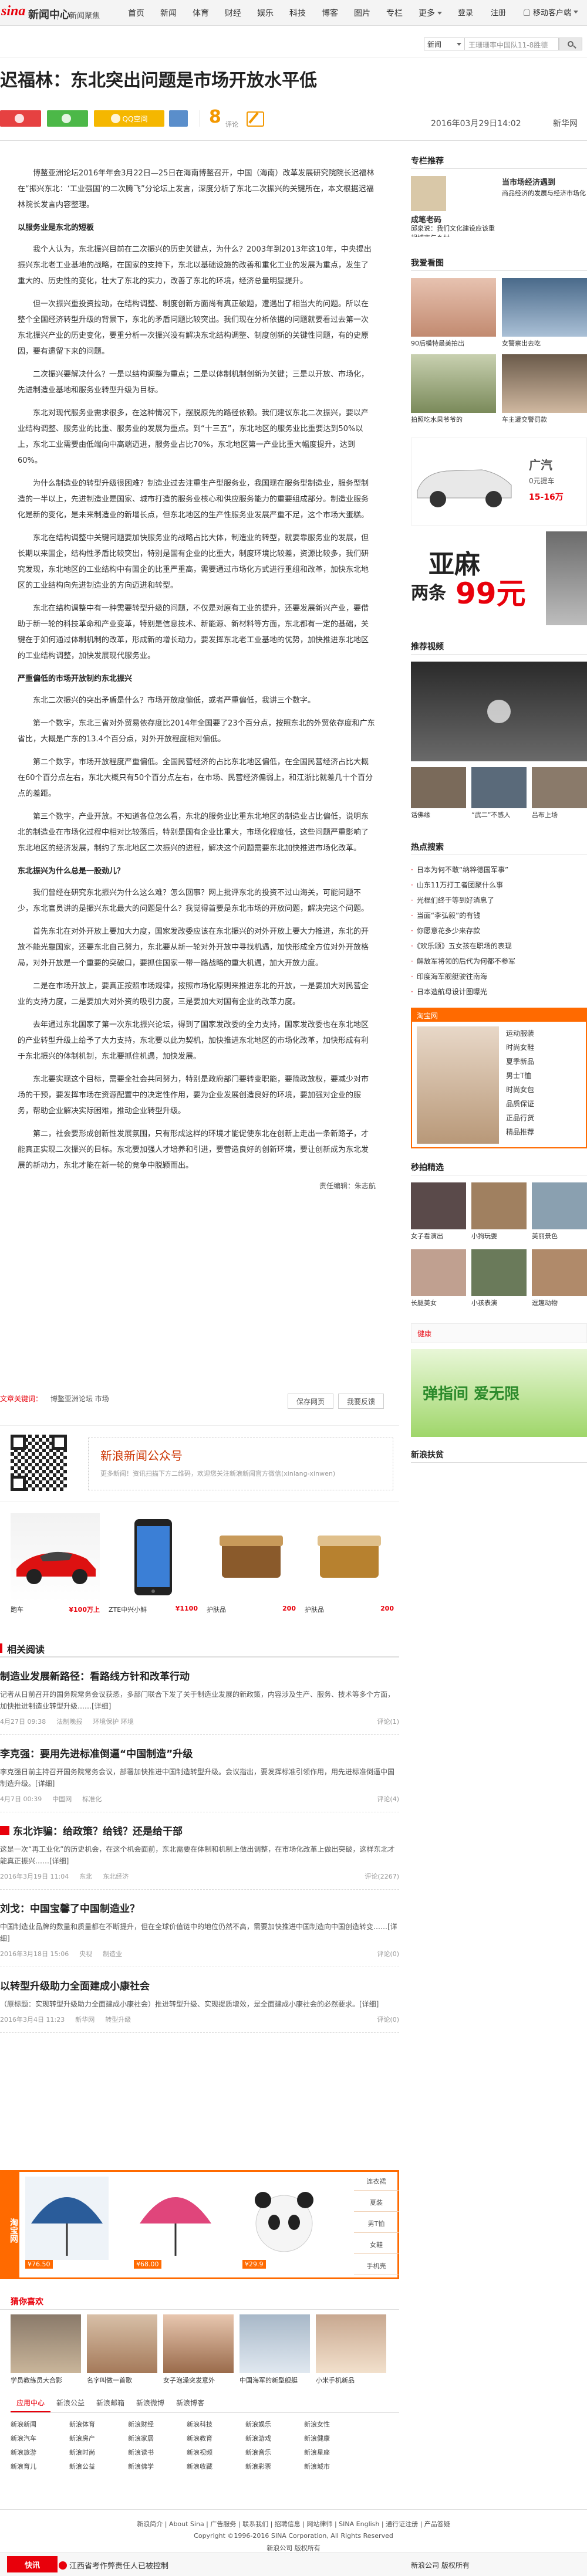  Describe the element at coordinates (499, 482) in the screenshot. I see `car-ad: 广汽 0元提车 15-16万` at that location.